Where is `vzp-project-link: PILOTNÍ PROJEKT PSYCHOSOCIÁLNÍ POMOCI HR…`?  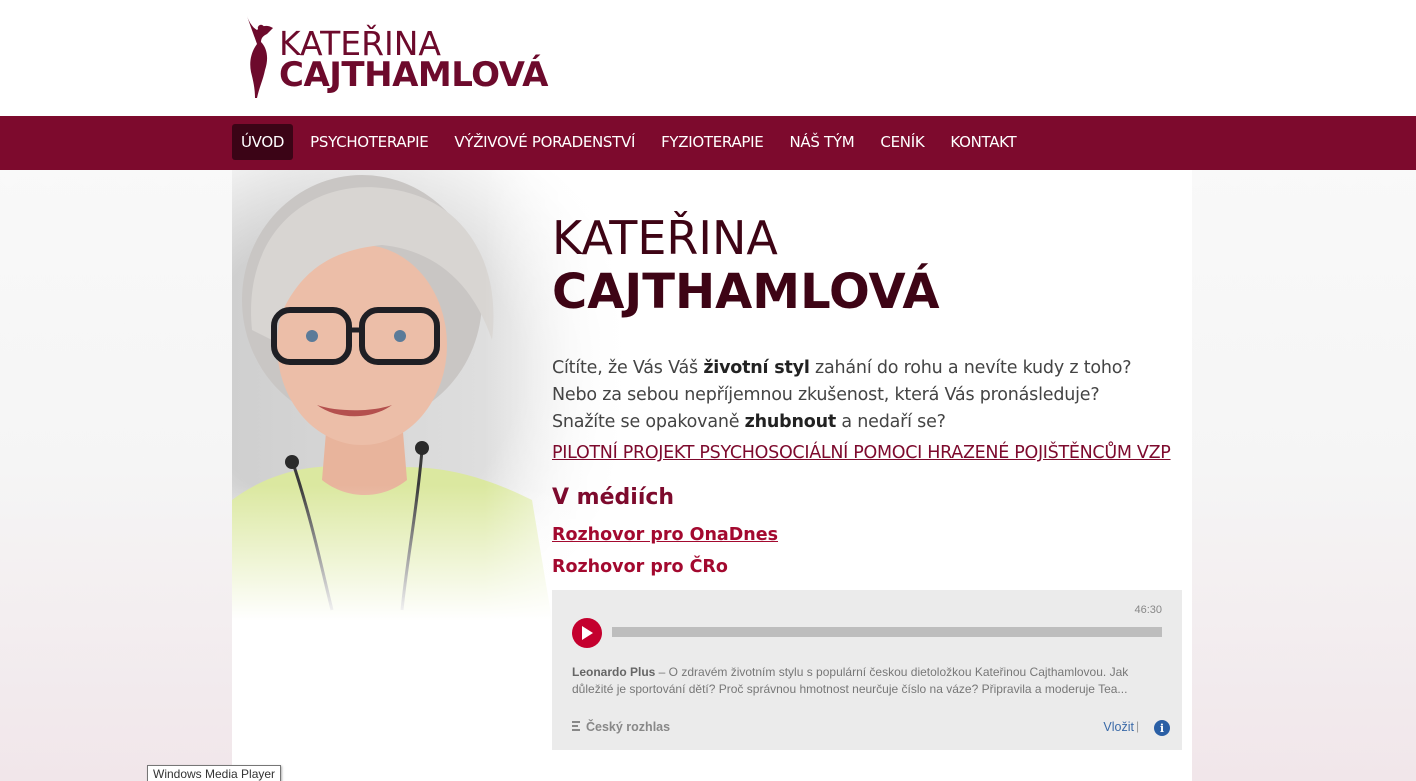
vzp-project-link: PILOTNÍ PROJEKT PSYCHOSOCIÁLNÍ POMOCI HR… is located at coordinates (861, 453).